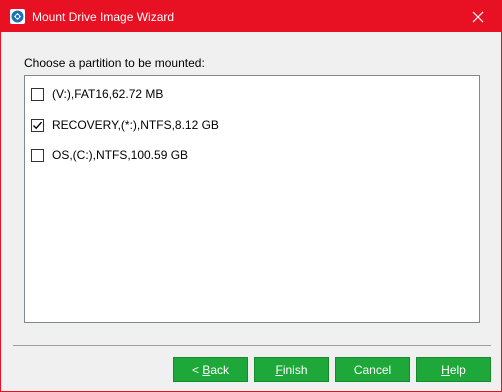  Describe the element at coordinates (114, 63) in the screenshot. I see `partition-prompt: Choose a partition to be mounted:` at that location.